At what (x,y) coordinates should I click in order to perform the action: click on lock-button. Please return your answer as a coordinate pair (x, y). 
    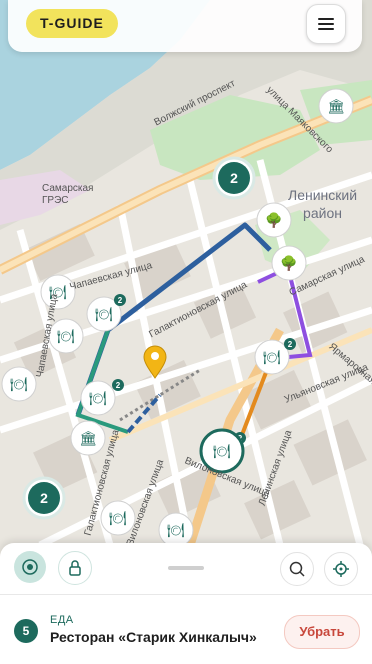
    Looking at the image, I should click on (75, 568).